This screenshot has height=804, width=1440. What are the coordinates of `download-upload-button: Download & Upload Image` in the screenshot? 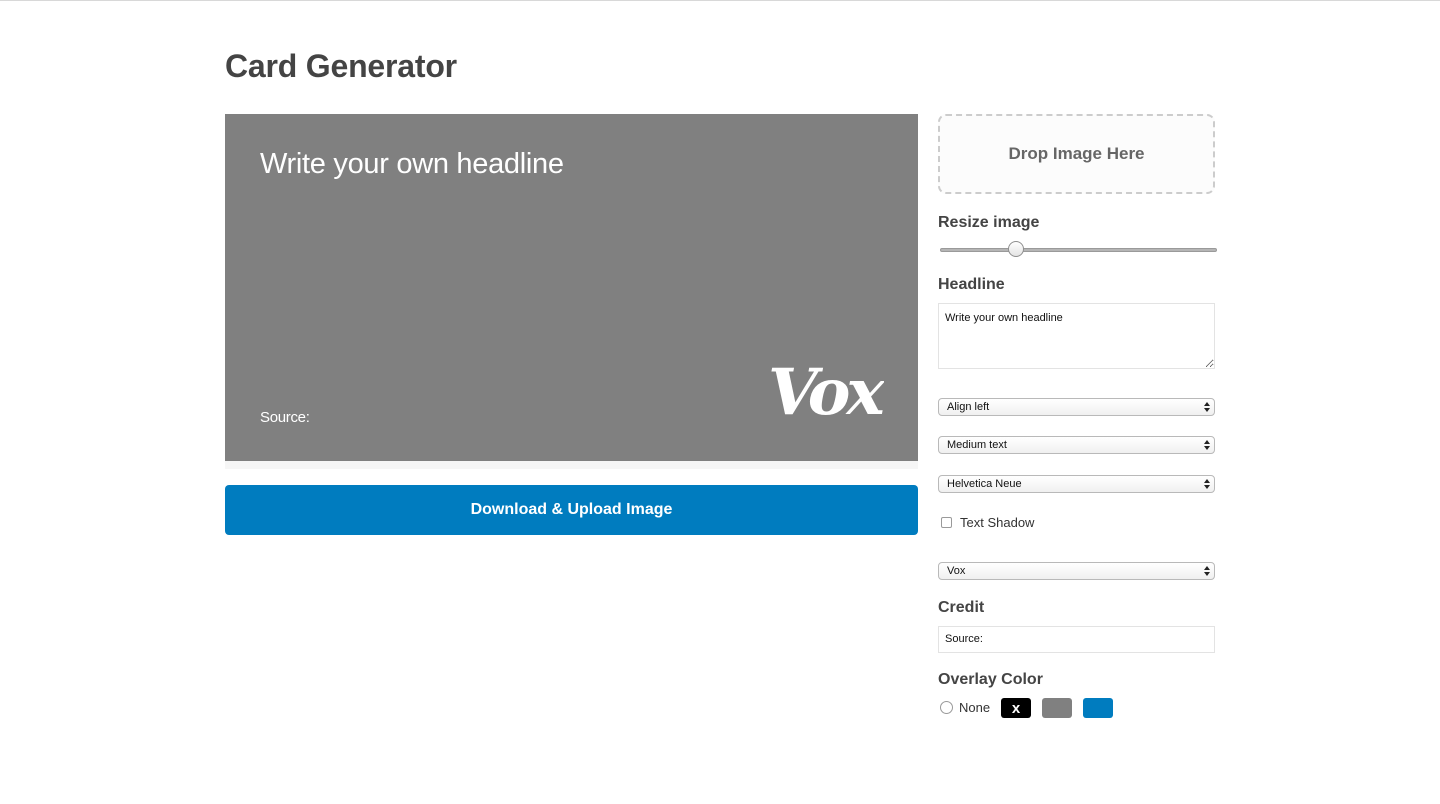 It's located at (571, 510).